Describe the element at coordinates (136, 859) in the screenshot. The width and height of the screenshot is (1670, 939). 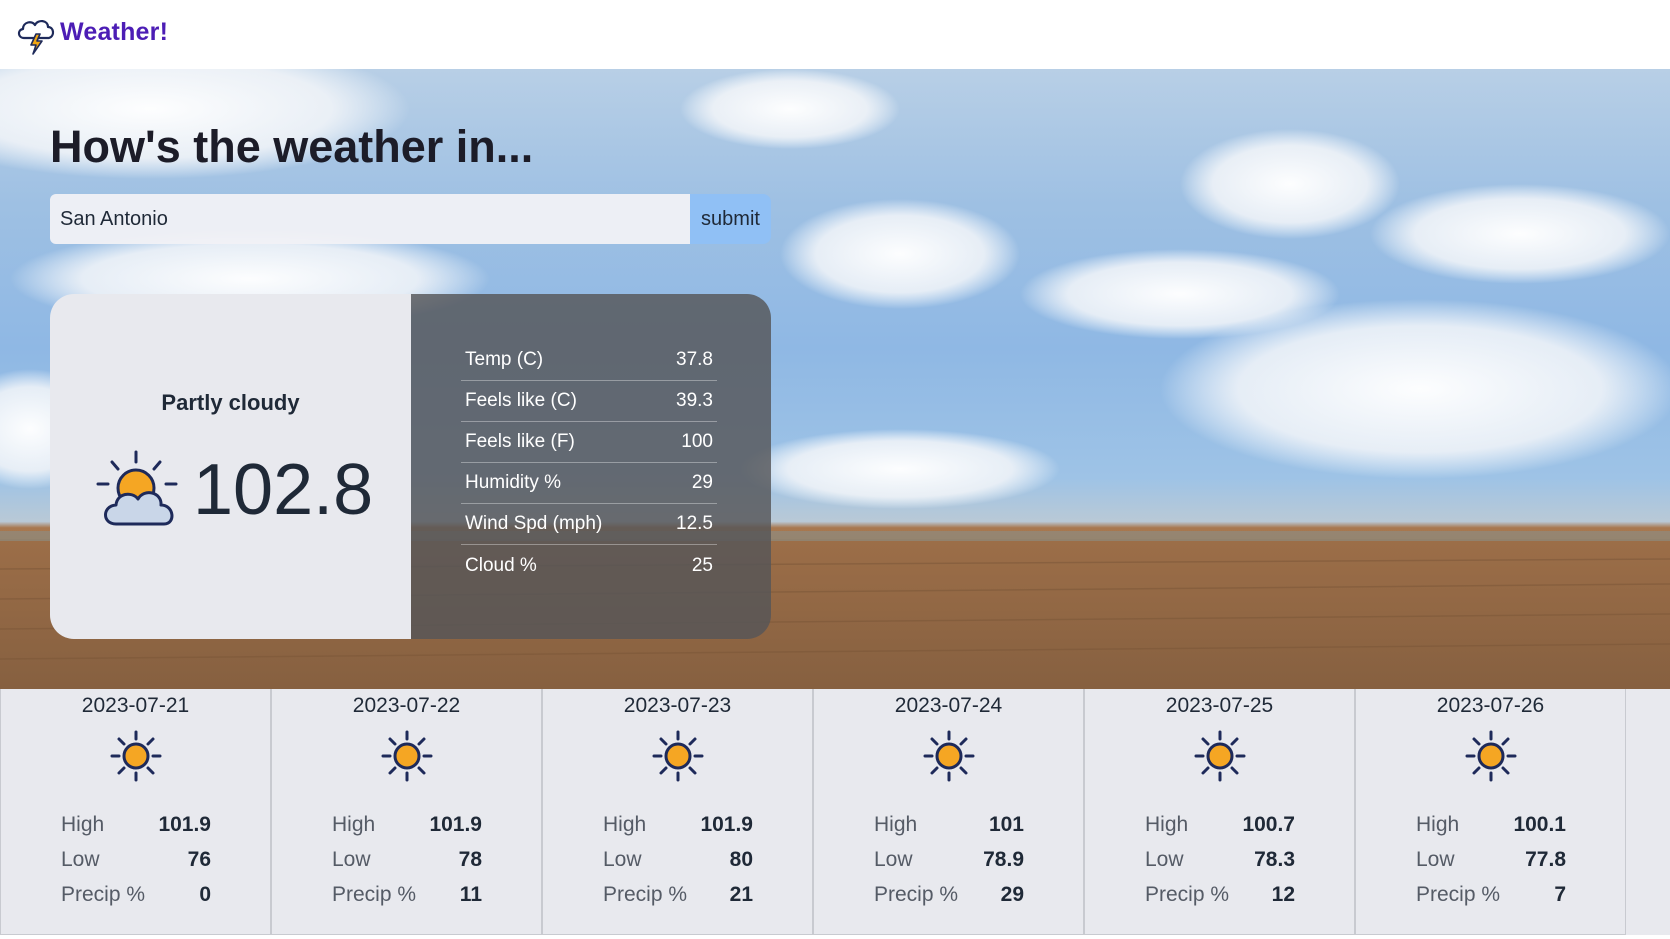
I see `low-row: Low 76` at that location.